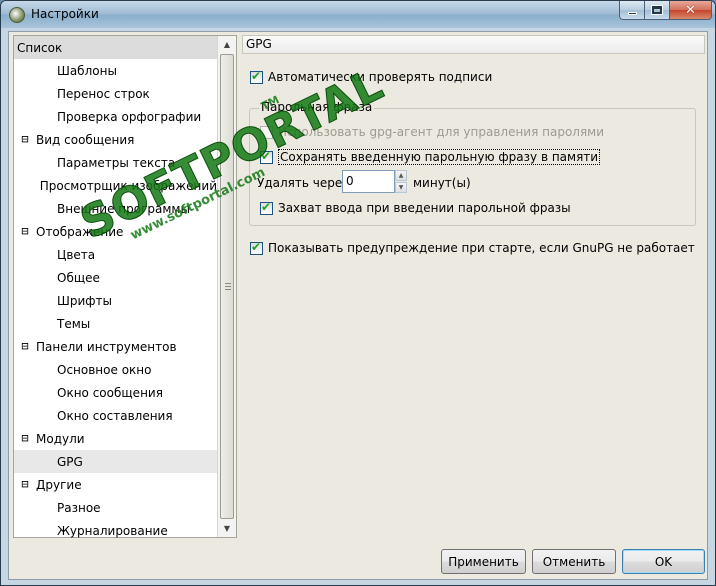 Image resolution: width=716 pixels, height=586 pixels. Describe the element at coordinates (128, 185) in the screenshot. I see `tree-item-label: Просмотрщик изображений` at that location.